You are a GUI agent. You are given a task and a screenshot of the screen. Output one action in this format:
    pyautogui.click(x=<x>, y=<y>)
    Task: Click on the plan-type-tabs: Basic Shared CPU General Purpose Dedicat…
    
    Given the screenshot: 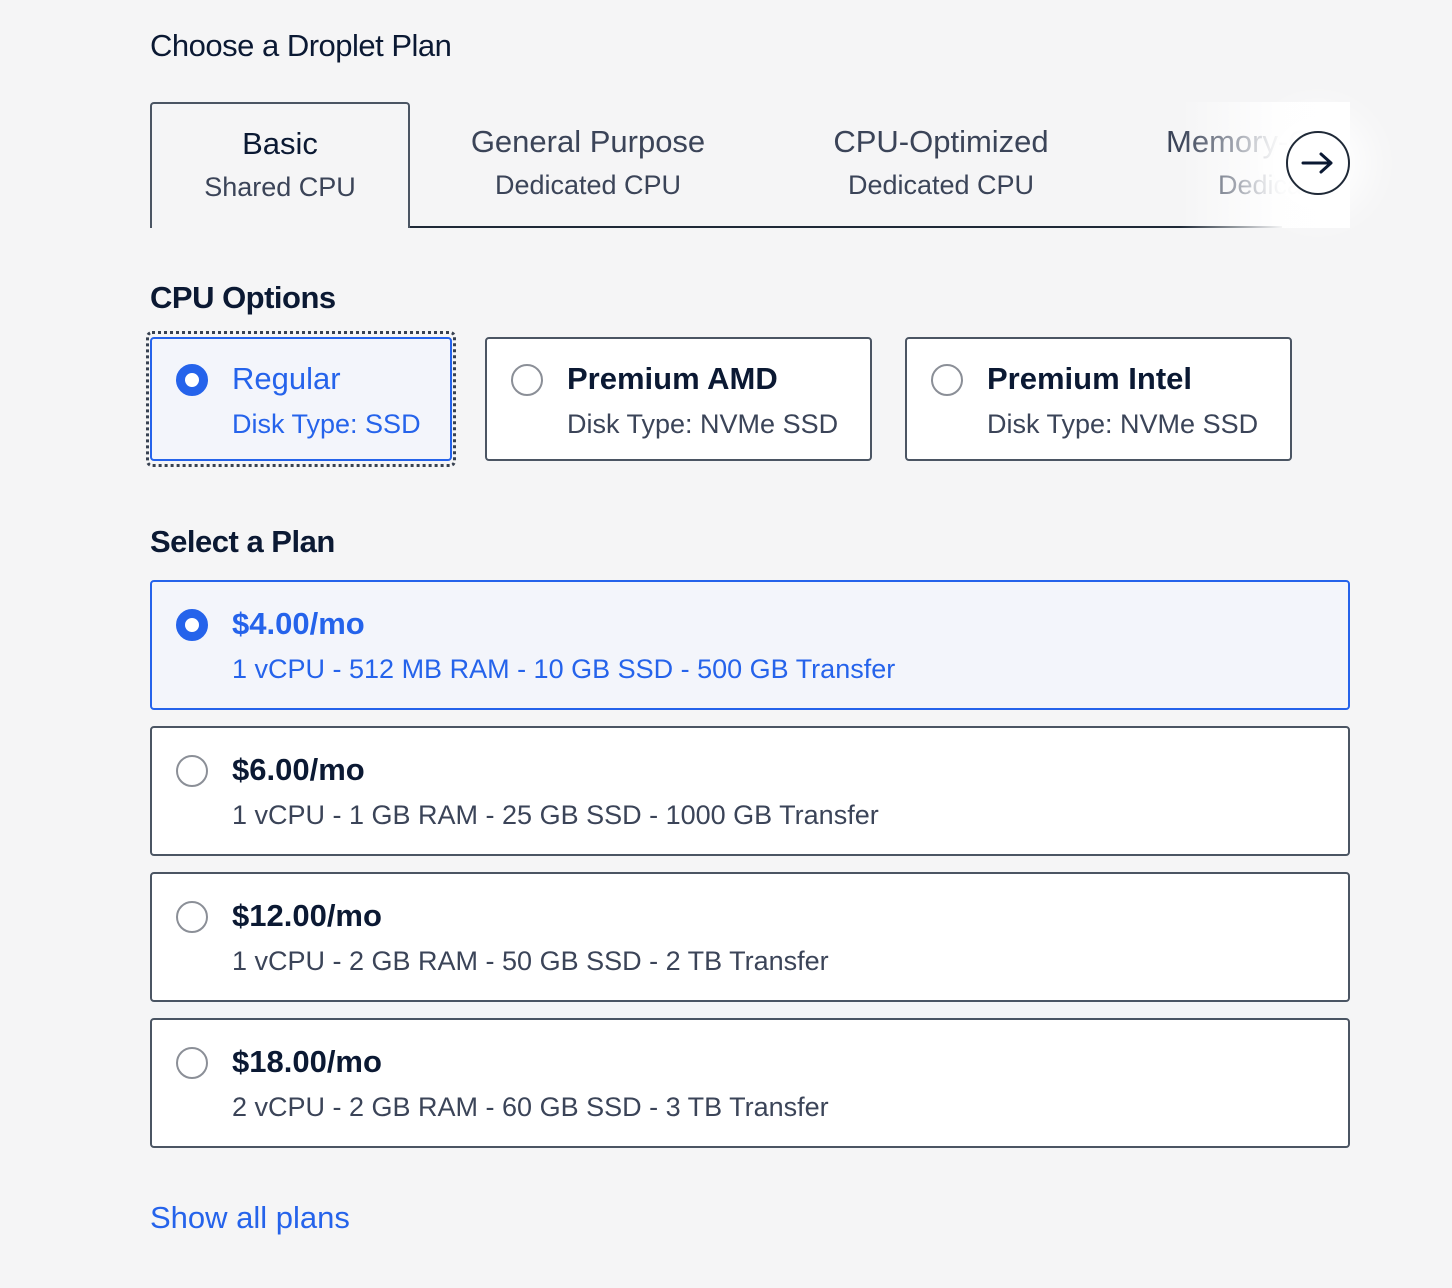 What is the action you would take?
    pyautogui.click(x=750, y=165)
    